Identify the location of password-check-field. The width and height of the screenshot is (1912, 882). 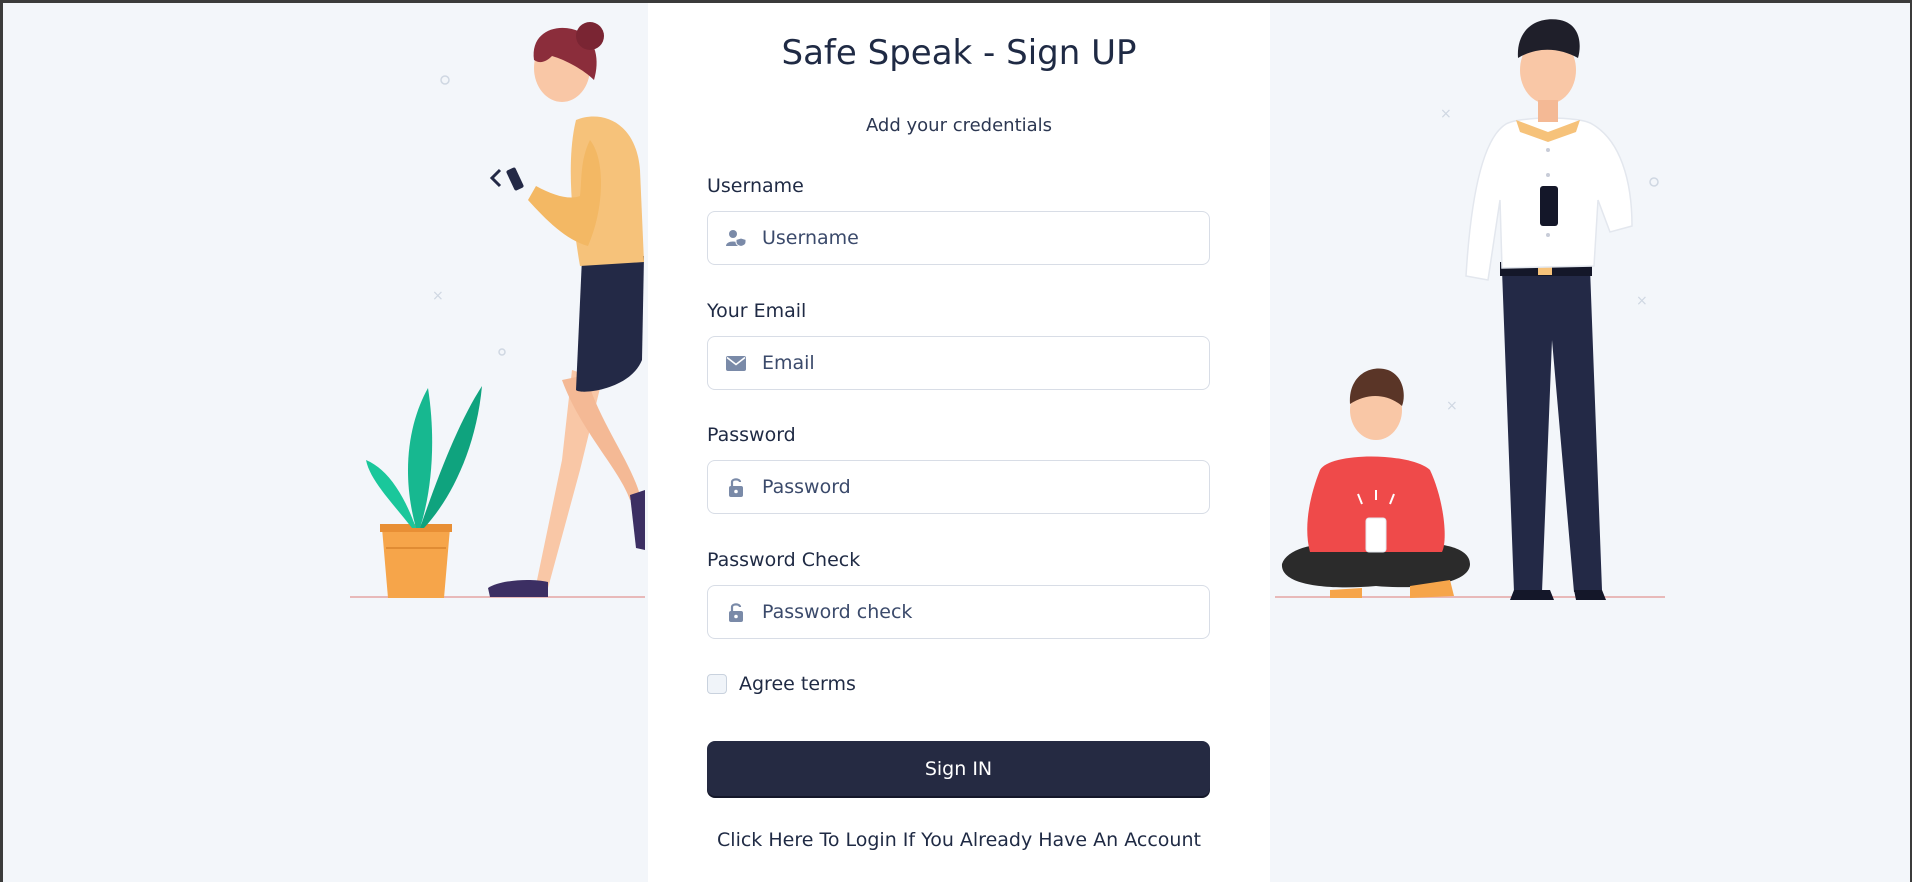
(958, 612).